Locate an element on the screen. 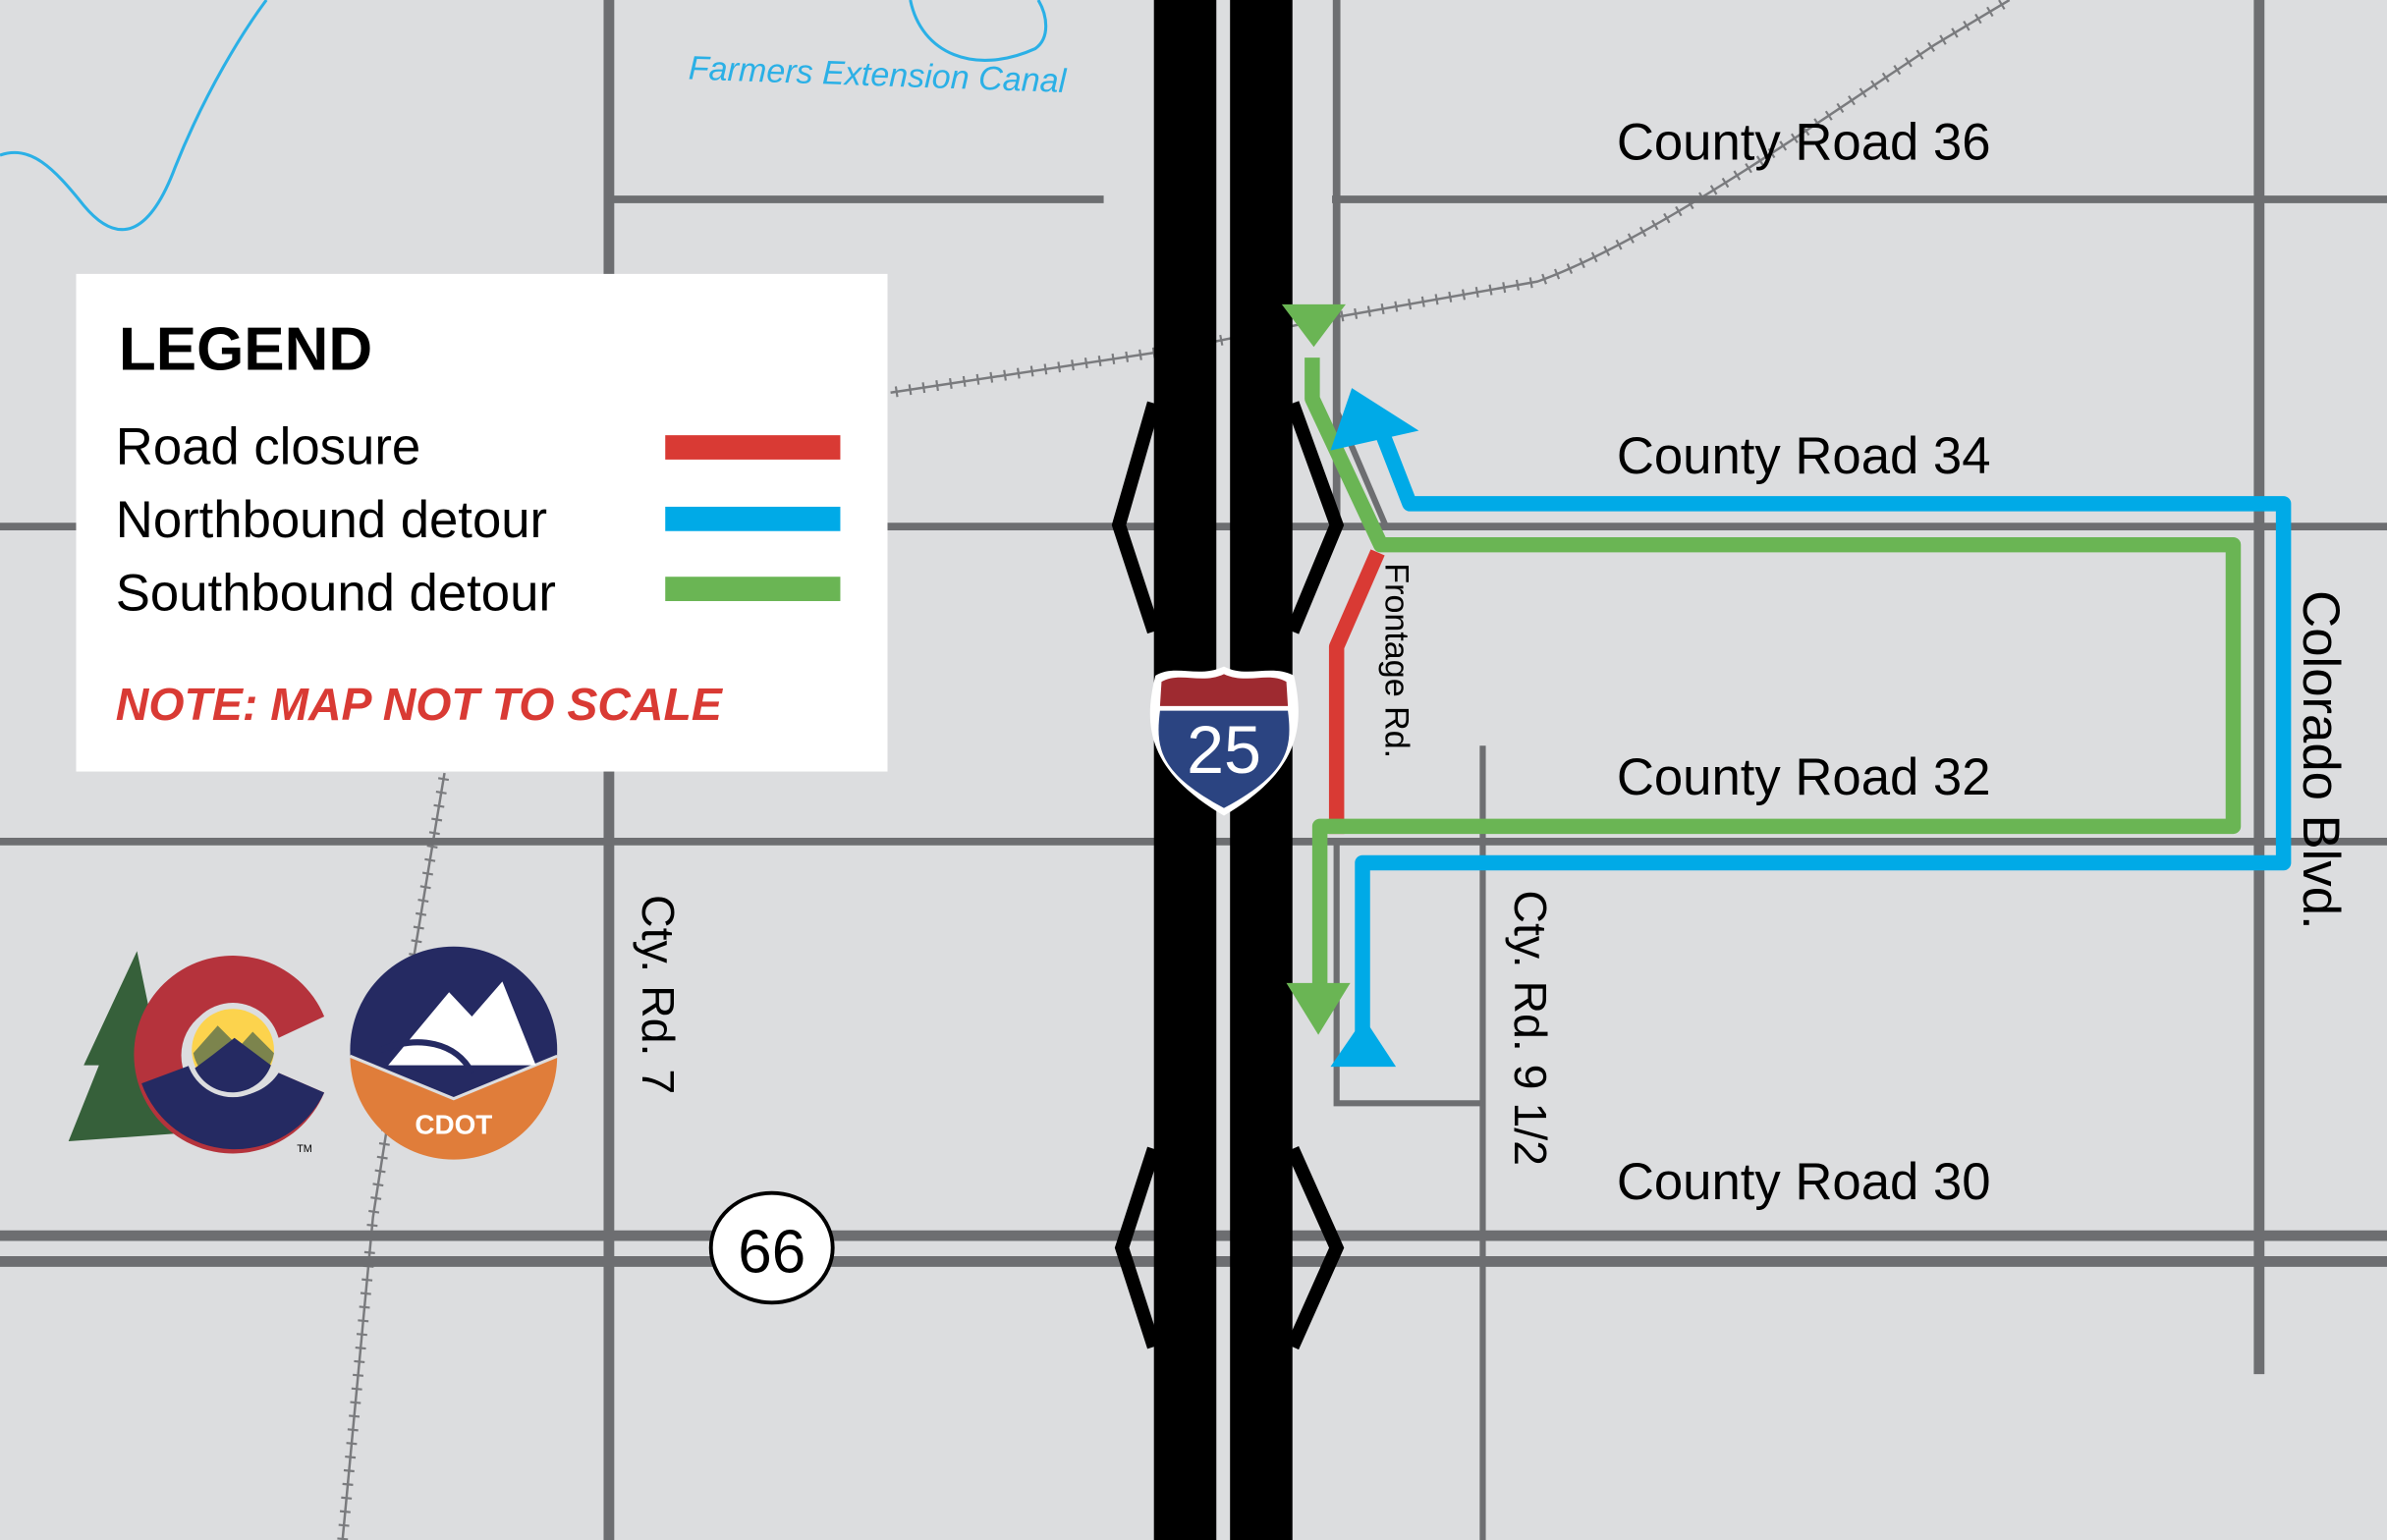  road-label-cty-rd-9-5: Cty. Rd. 9 1/2 is located at coordinates (1530, 1028).